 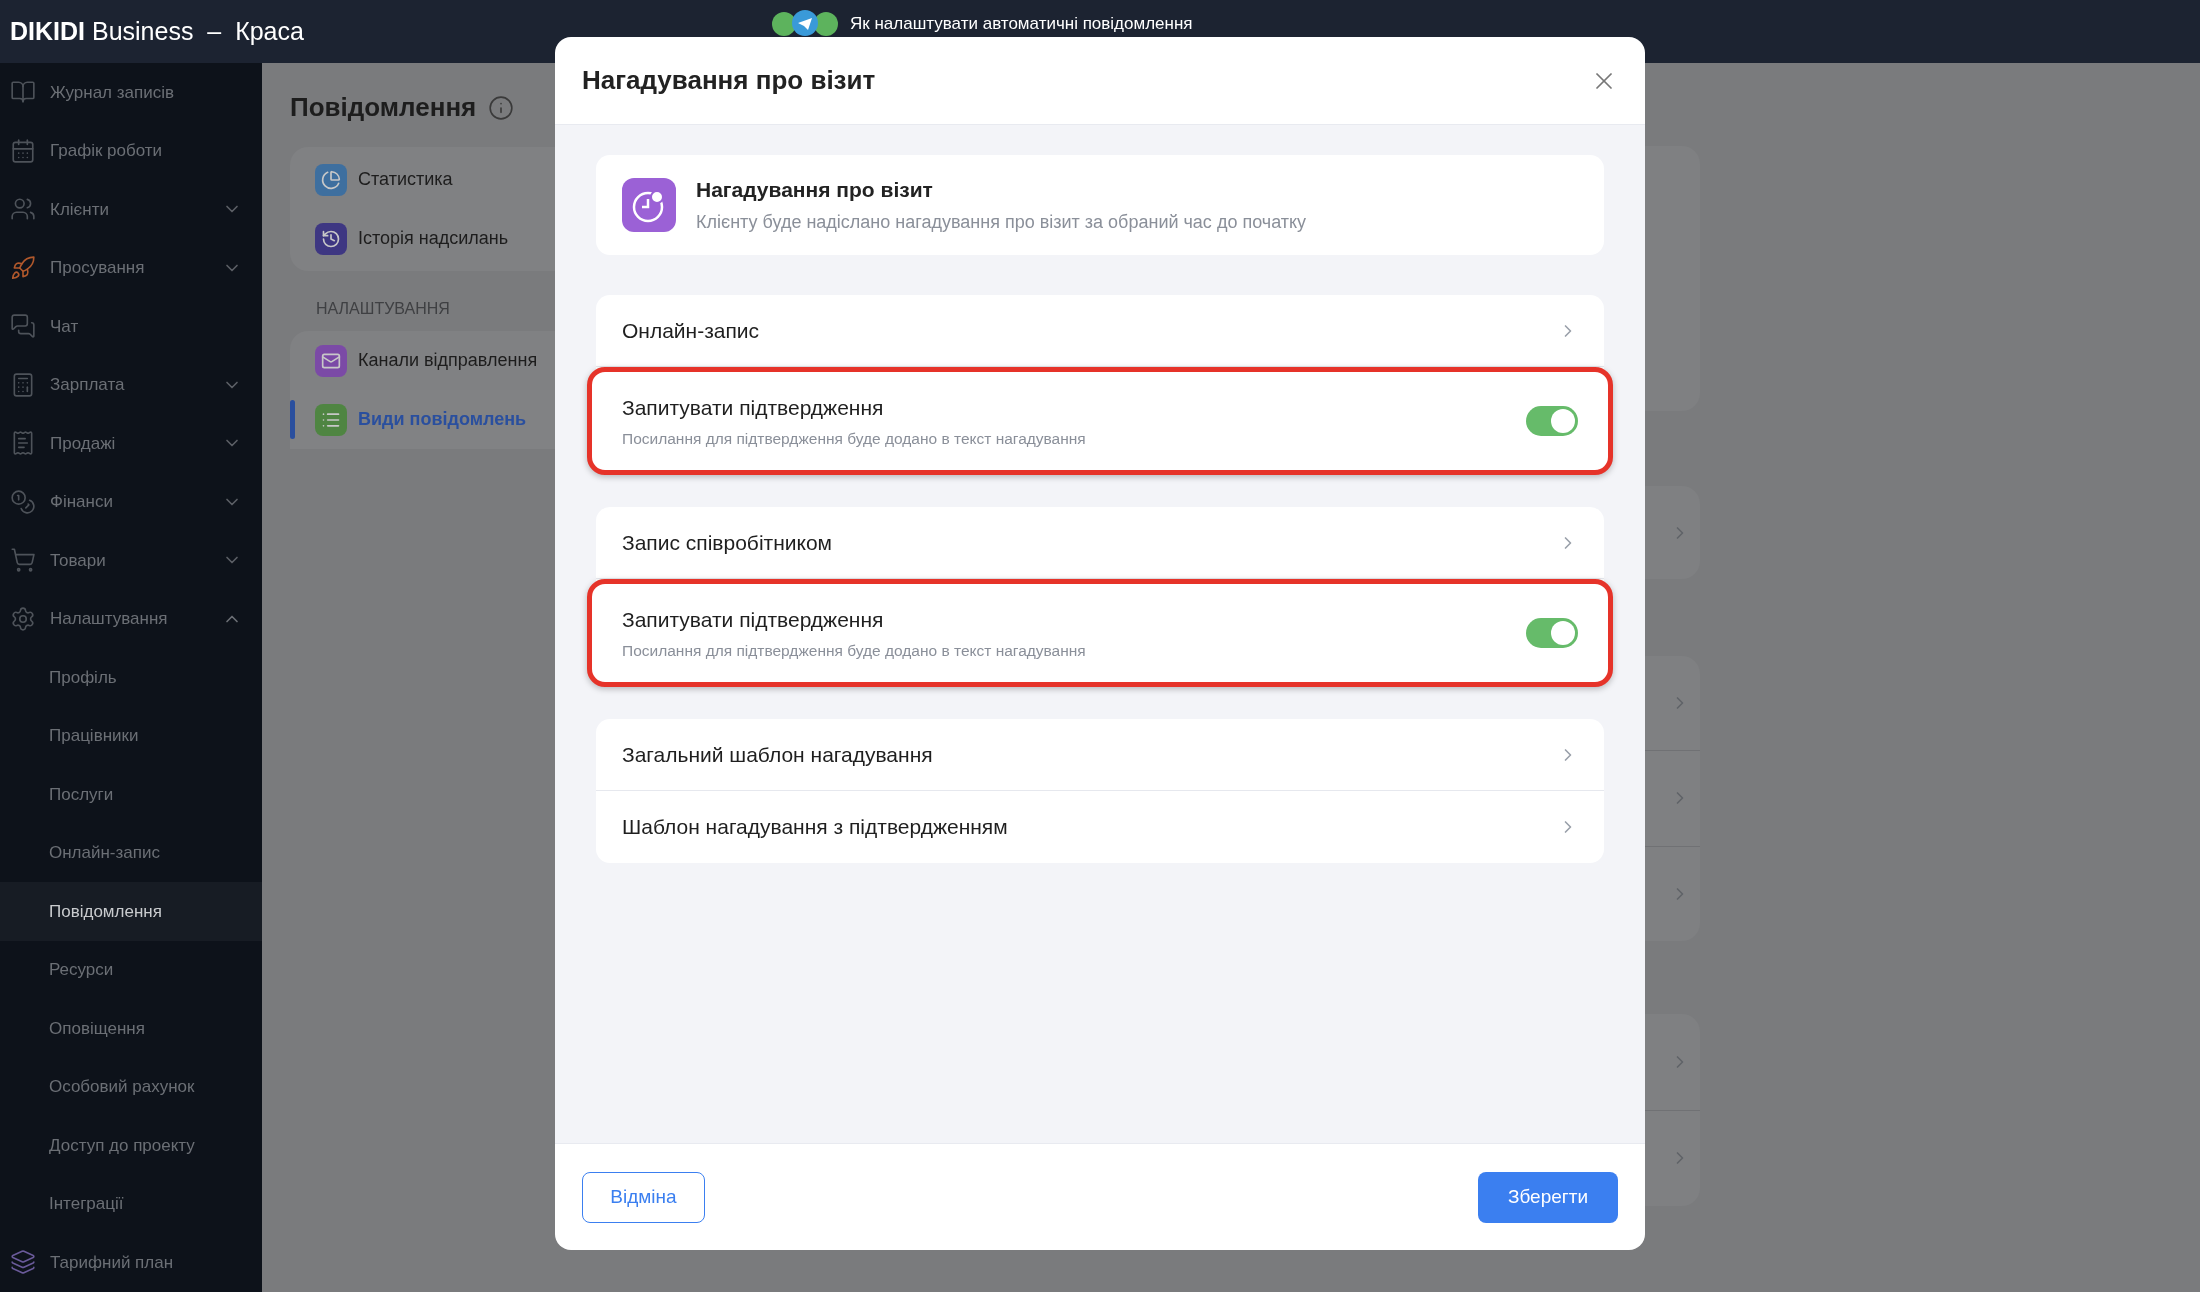 I want to click on app-title: DIKIDI Business – Краса, so click(x=157, y=31).